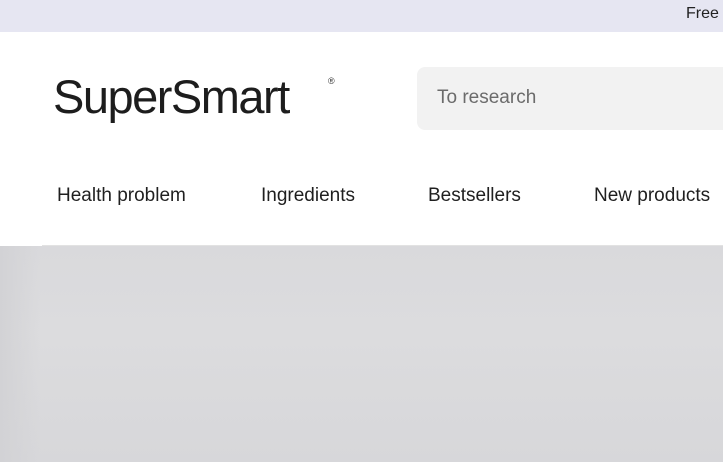  I want to click on supersmart-logo: SuperSmart, so click(171, 97).